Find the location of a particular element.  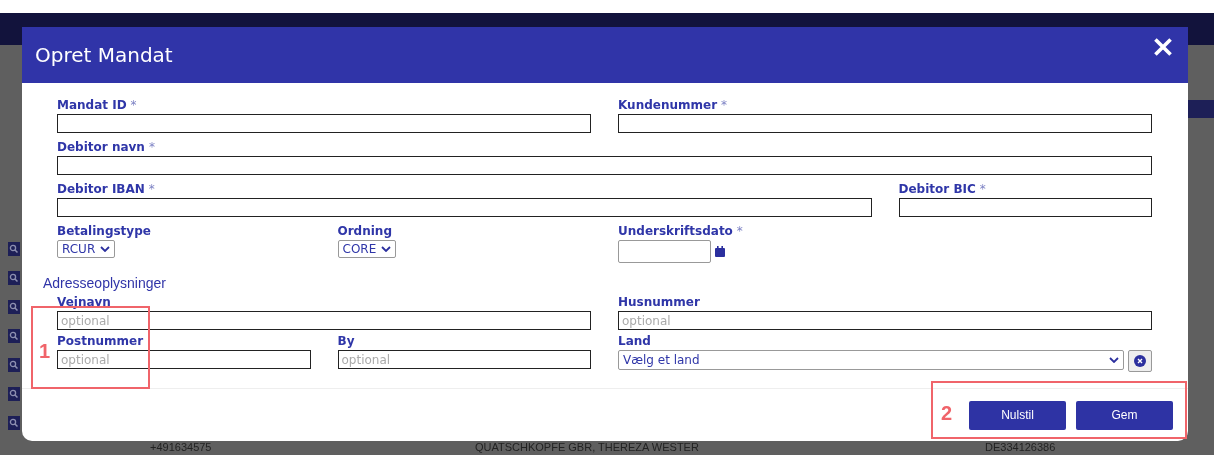

annotation-number: 2 is located at coordinates (947, 413).